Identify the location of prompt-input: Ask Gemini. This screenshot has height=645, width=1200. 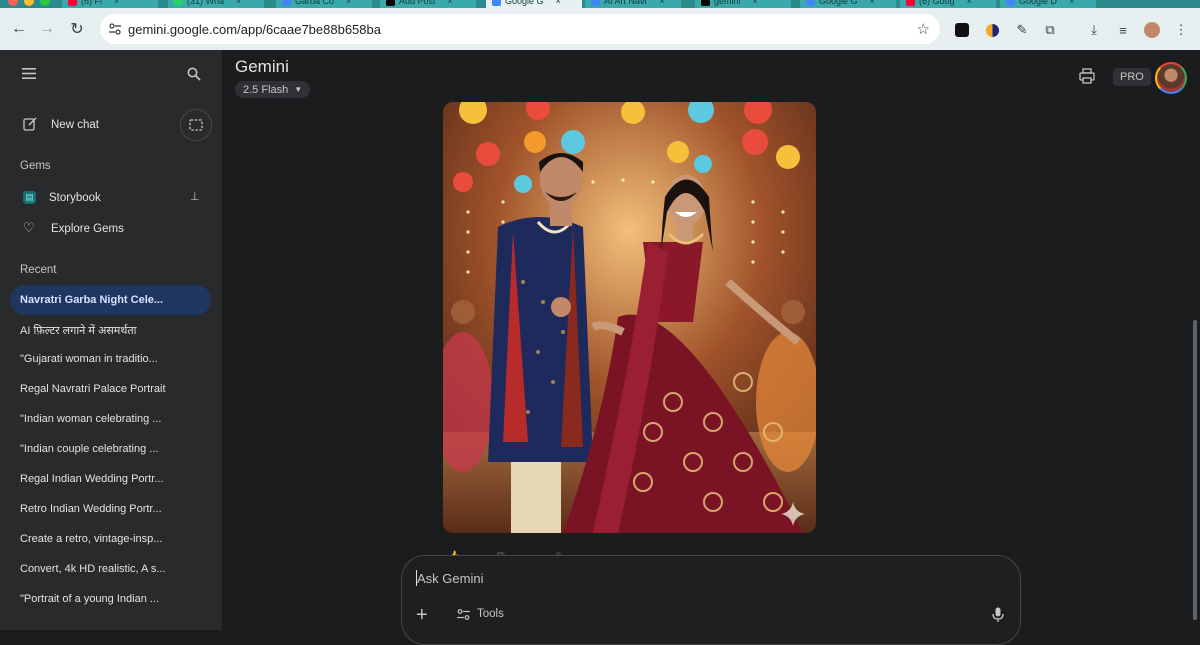
(450, 578).